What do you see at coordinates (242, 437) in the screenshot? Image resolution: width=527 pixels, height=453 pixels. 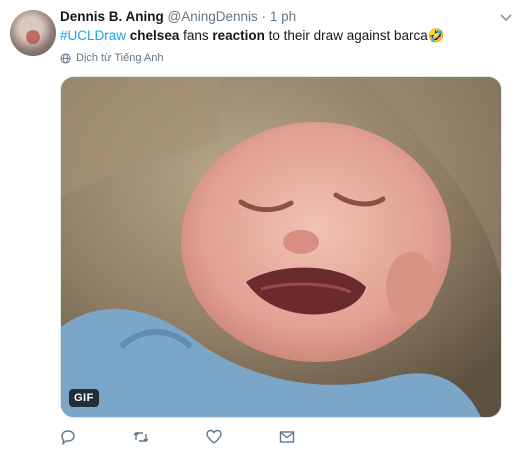 I see `like-button` at bounding box center [242, 437].